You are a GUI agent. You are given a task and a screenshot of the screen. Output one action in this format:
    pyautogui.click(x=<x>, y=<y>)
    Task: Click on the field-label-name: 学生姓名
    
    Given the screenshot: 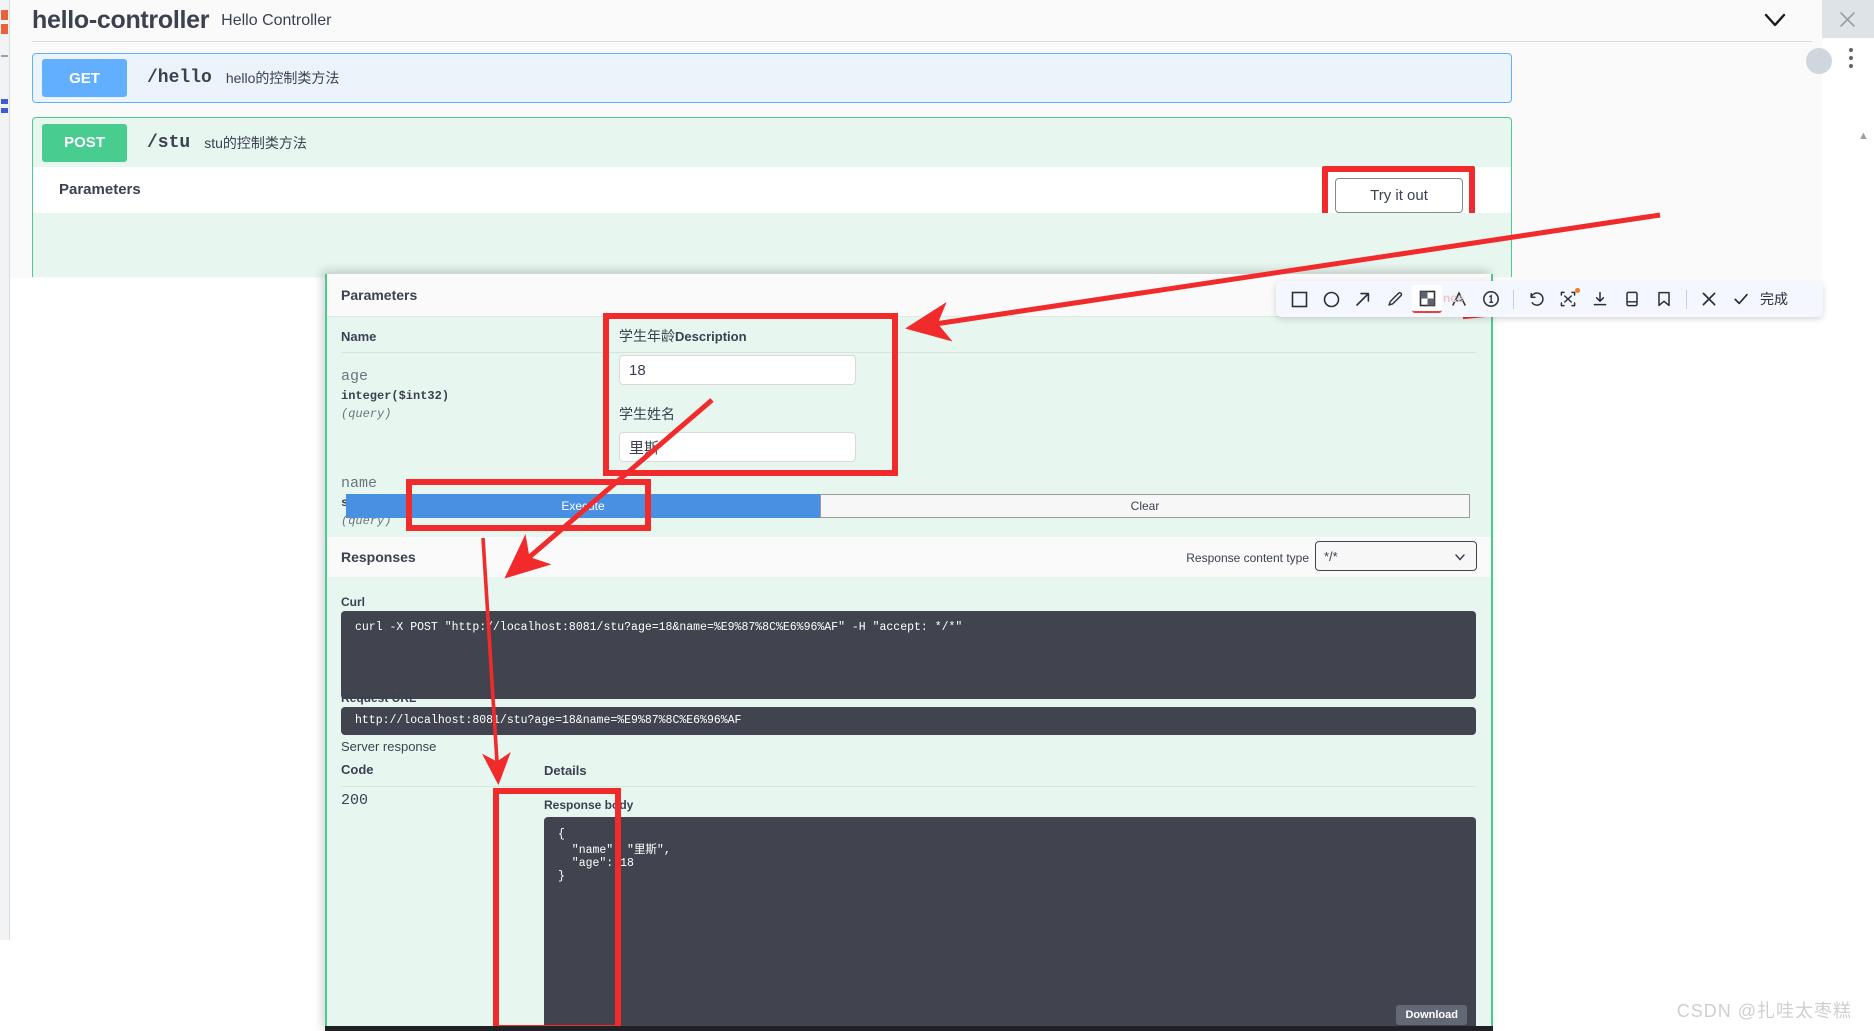 What is the action you would take?
    pyautogui.click(x=647, y=414)
    